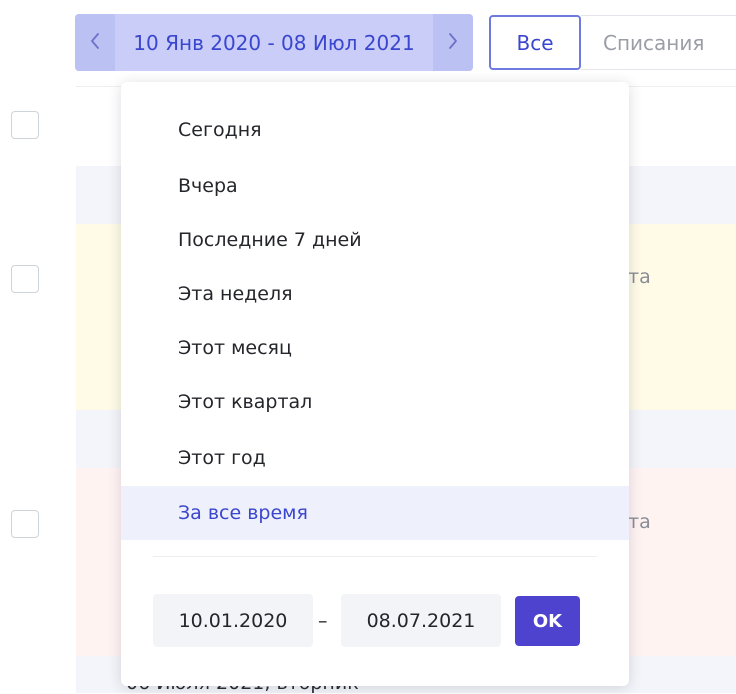 The width and height of the screenshot is (736, 694). What do you see at coordinates (375, 402) in the screenshot?
I see `preset-this-quarter: Этот квартал` at bounding box center [375, 402].